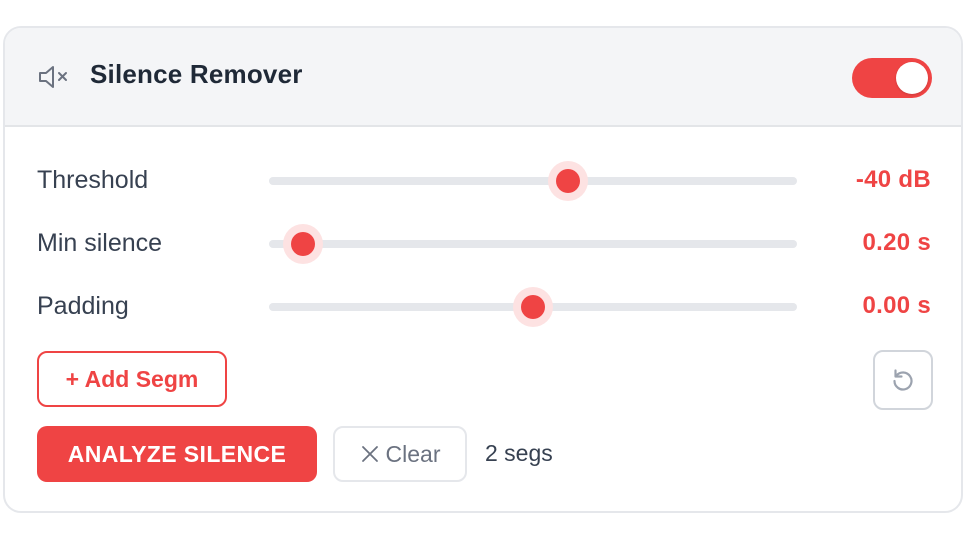  What do you see at coordinates (132, 379) in the screenshot?
I see `add-segment-button: + Add Segm` at bounding box center [132, 379].